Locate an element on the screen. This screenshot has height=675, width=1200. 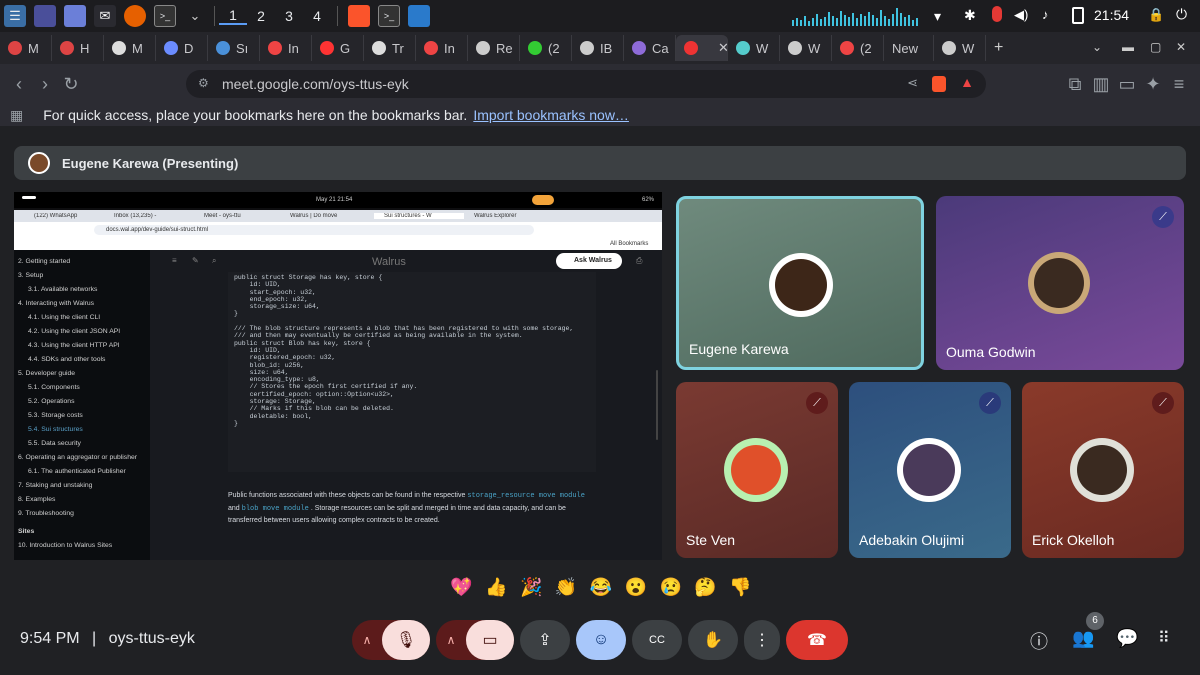
bluetooth-icon: ✱ is located at coordinates (970, 15).